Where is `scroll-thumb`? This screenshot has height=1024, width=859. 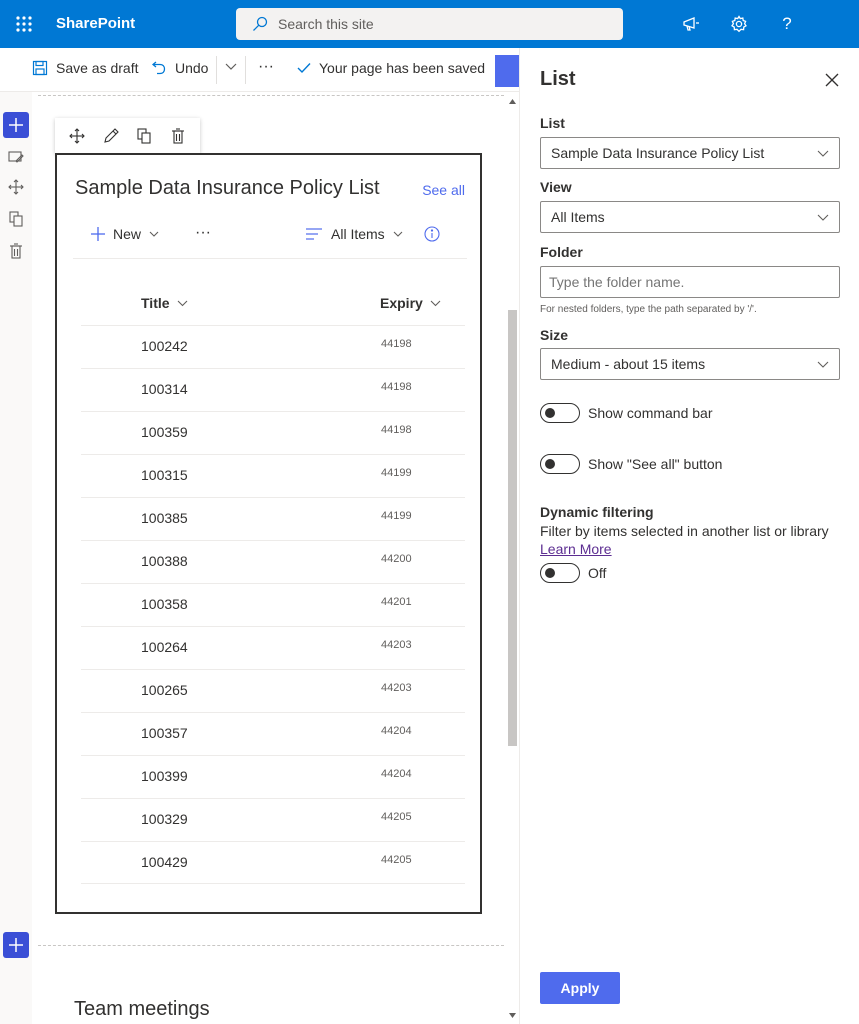 scroll-thumb is located at coordinates (512, 528).